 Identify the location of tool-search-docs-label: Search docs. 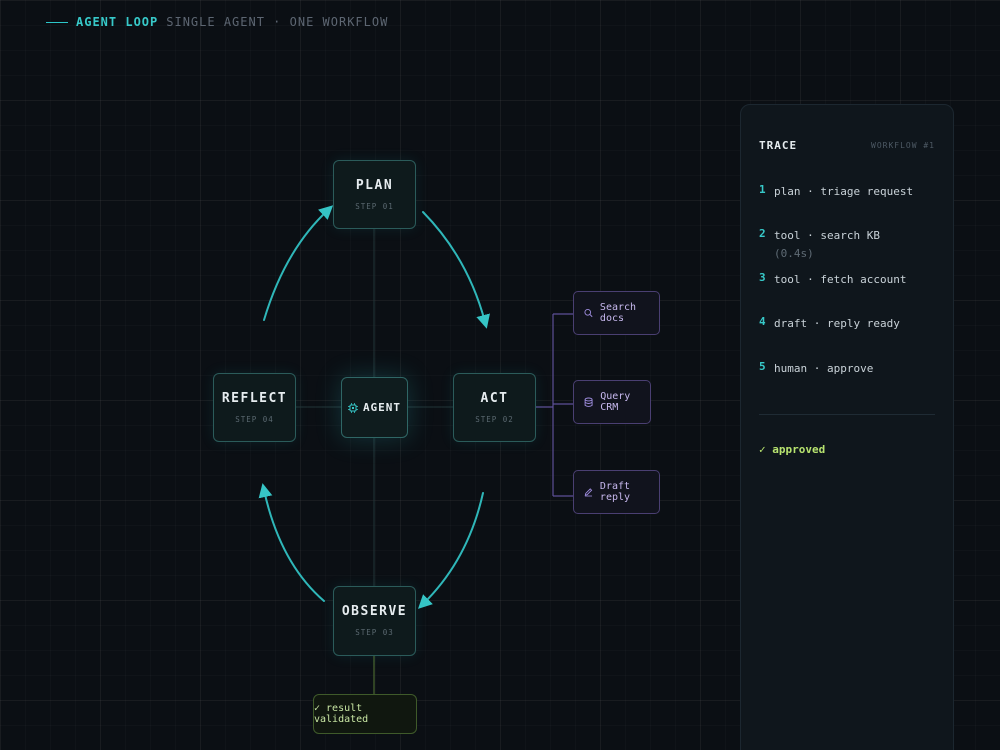
(618, 313).